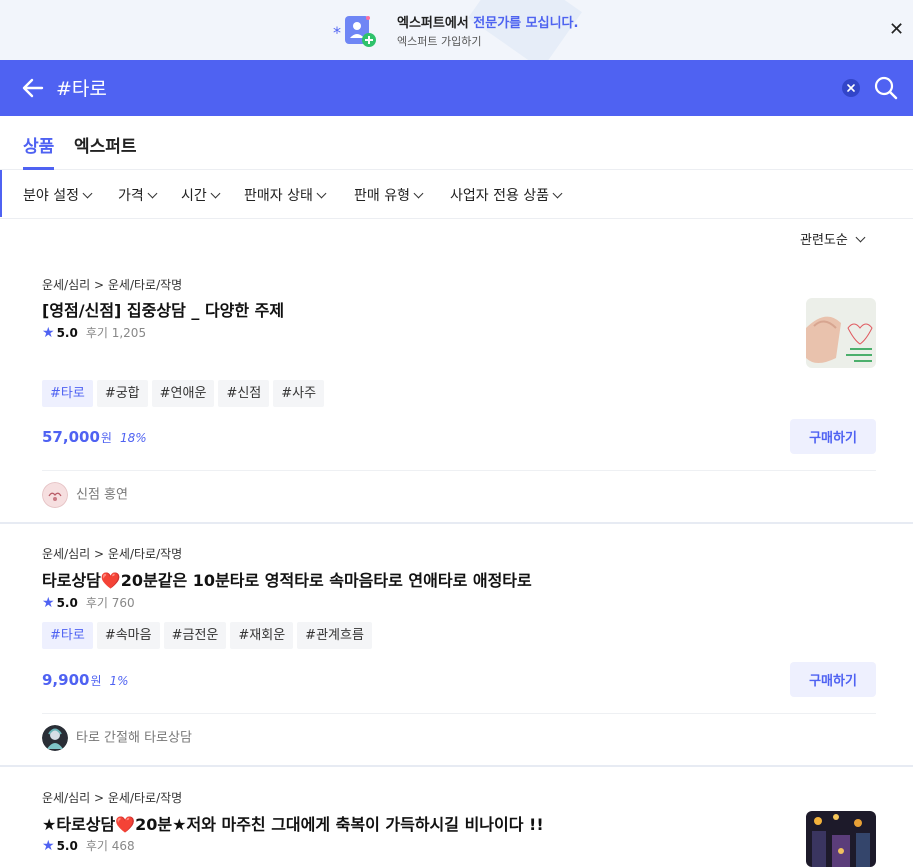 Image resolution: width=913 pixels, height=867 pixels. Describe the element at coordinates (456, 88) in the screenshot. I see `search-header: #타로` at that location.